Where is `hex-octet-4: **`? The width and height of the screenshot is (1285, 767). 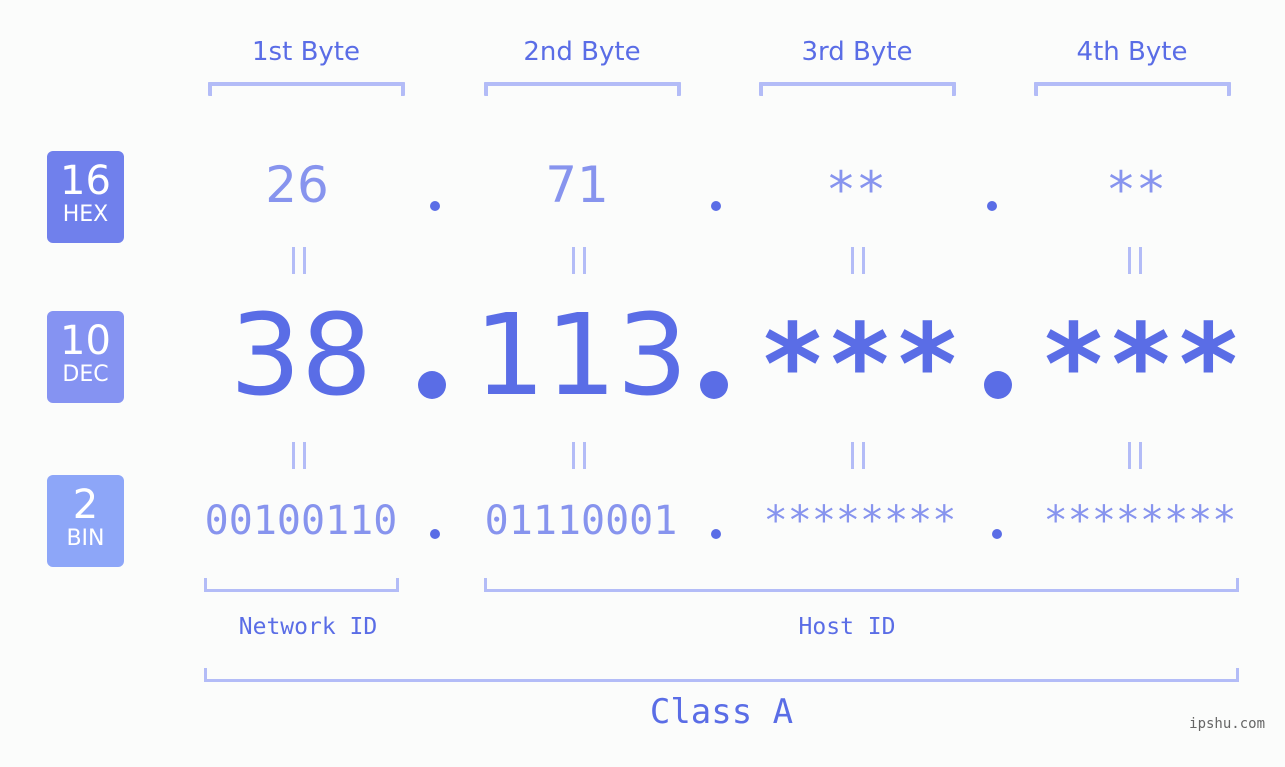
hex-octet-4: ** is located at coordinates (1136, 190).